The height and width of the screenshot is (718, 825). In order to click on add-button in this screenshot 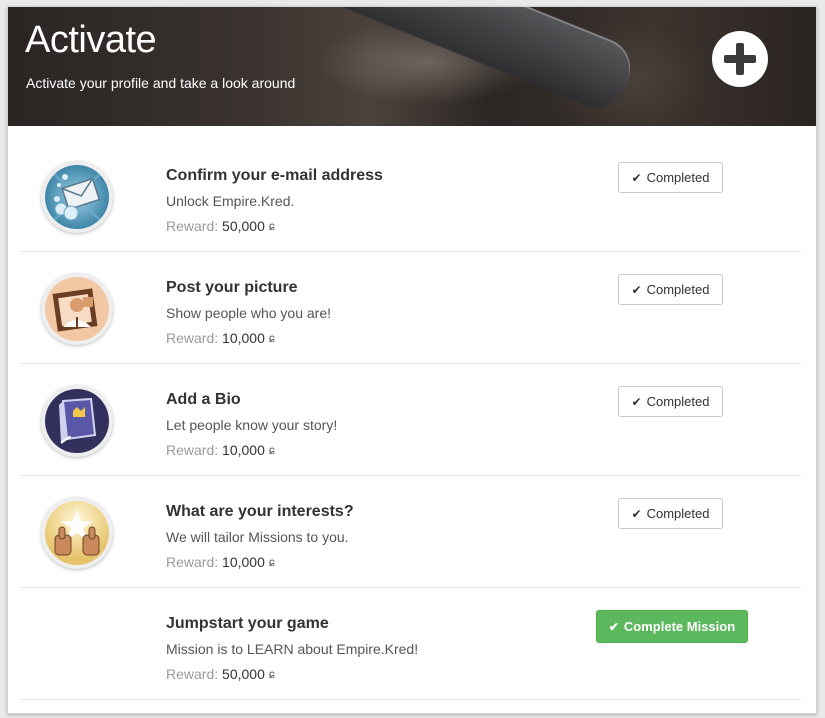, I will do `click(740, 59)`.